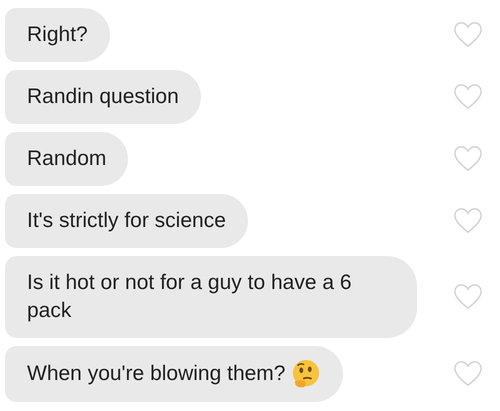 The width and height of the screenshot is (500, 411). What do you see at coordinates (57, 35) in the screenshot?
I see `message-text: Right?` at bounding box center [57, 35].